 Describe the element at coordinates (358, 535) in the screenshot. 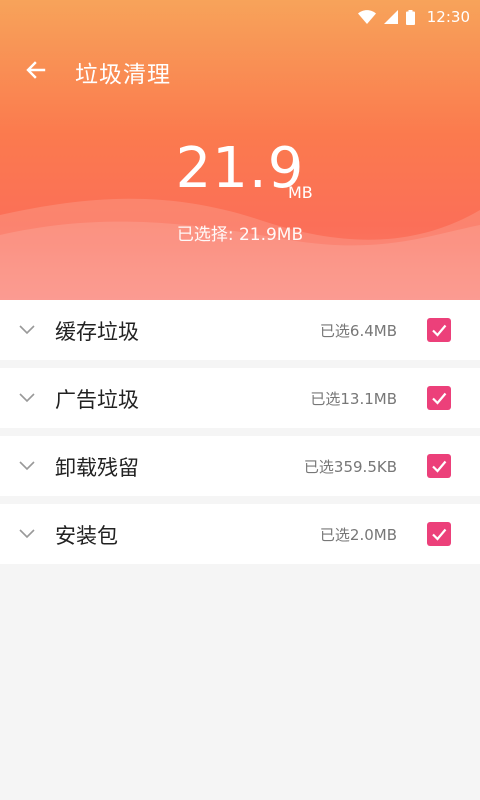

I see `category-size: 已选2.0MB` at that location.